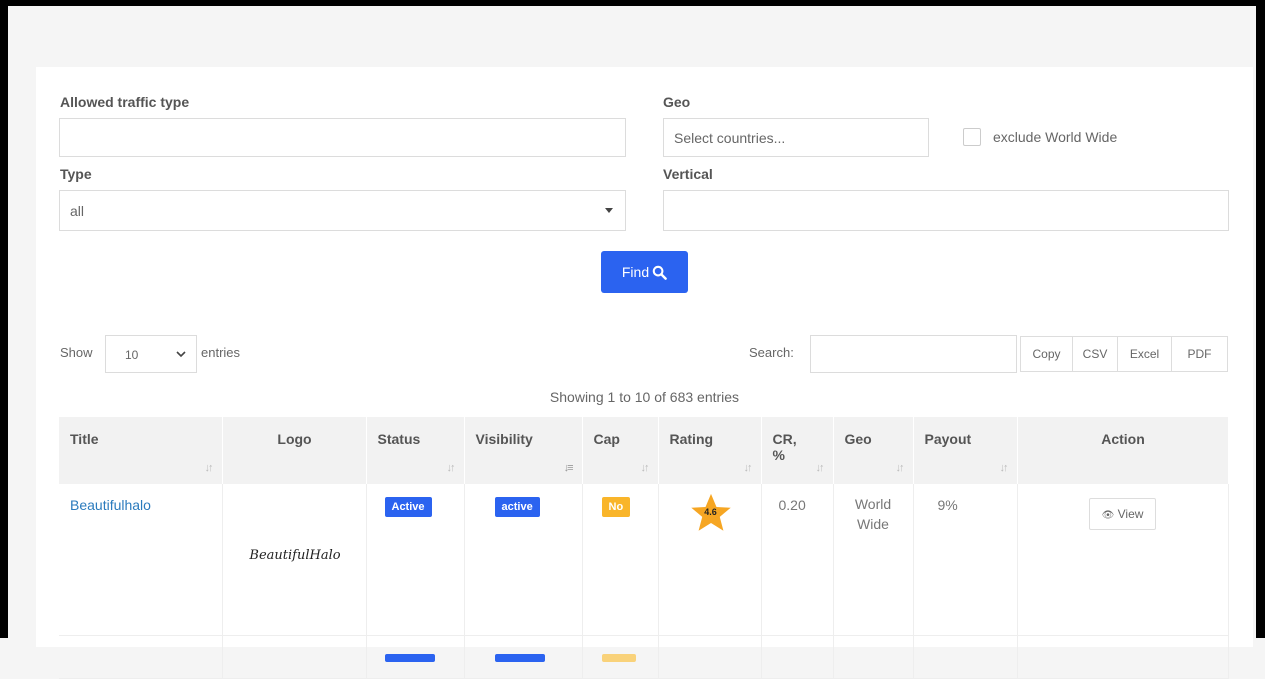 This screenshot has width=1265, height=679. What do you see at coordinates (873, 560) in the screenshot?
I see `geo-cell: World Wide` at bounding box center [873, 560].